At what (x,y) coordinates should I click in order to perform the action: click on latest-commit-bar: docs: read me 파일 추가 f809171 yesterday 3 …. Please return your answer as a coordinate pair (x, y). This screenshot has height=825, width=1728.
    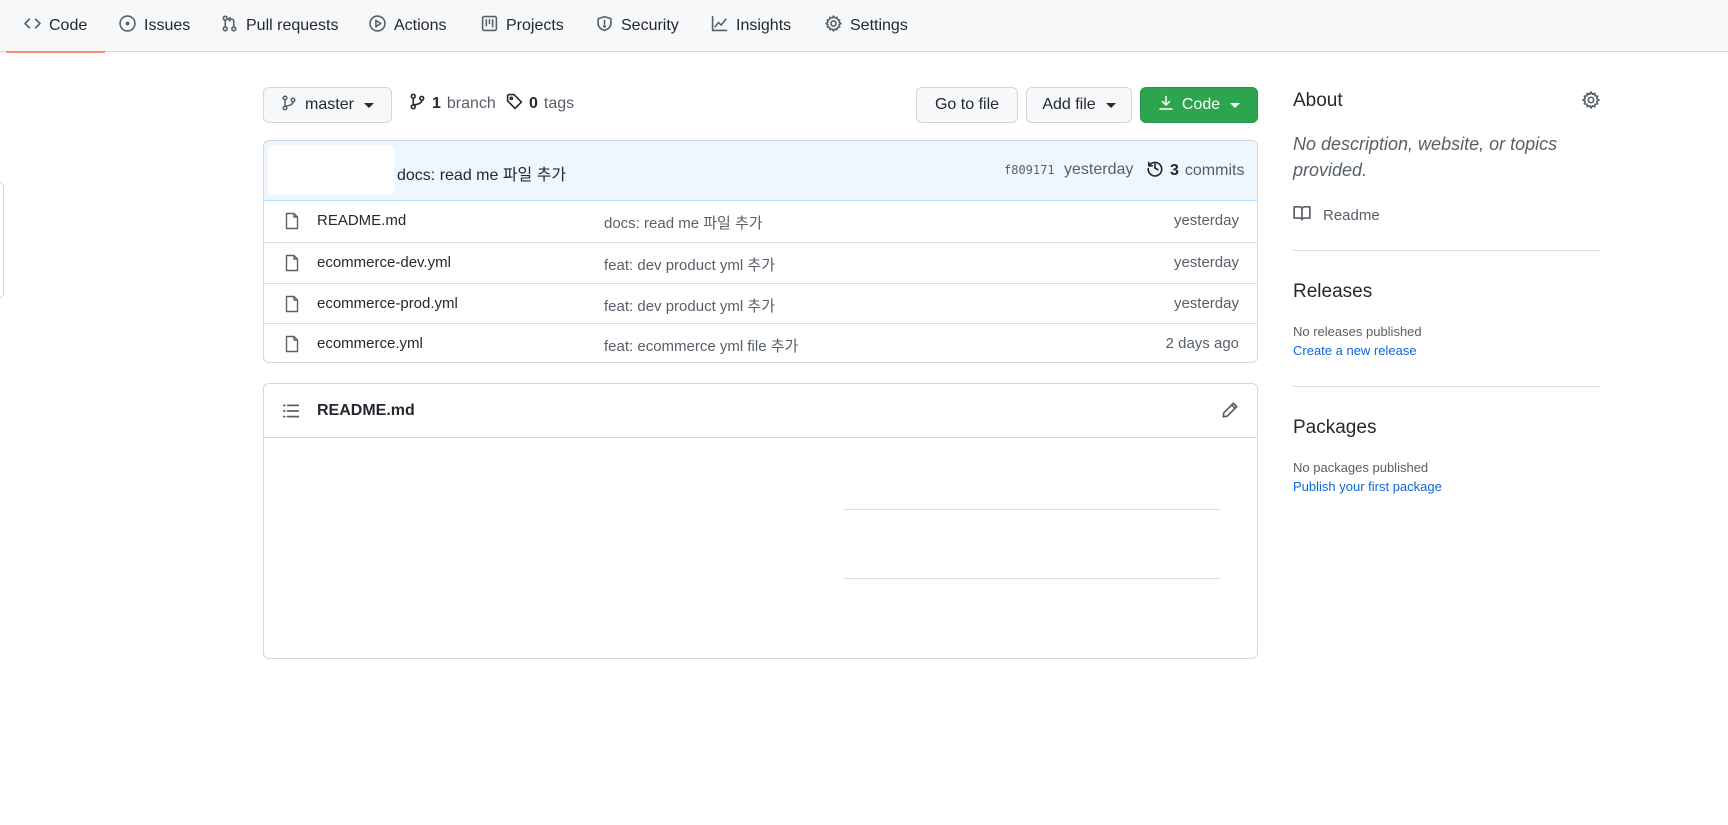
    Looking at the image, I should click on (760, 171).